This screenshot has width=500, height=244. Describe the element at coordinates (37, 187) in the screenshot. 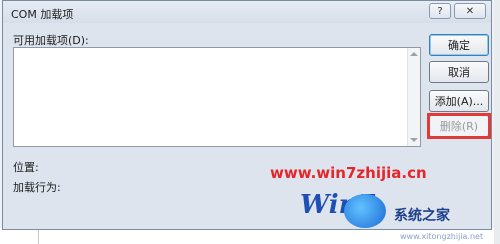

I see `load-behavior-label: 加载行为:` at that location.